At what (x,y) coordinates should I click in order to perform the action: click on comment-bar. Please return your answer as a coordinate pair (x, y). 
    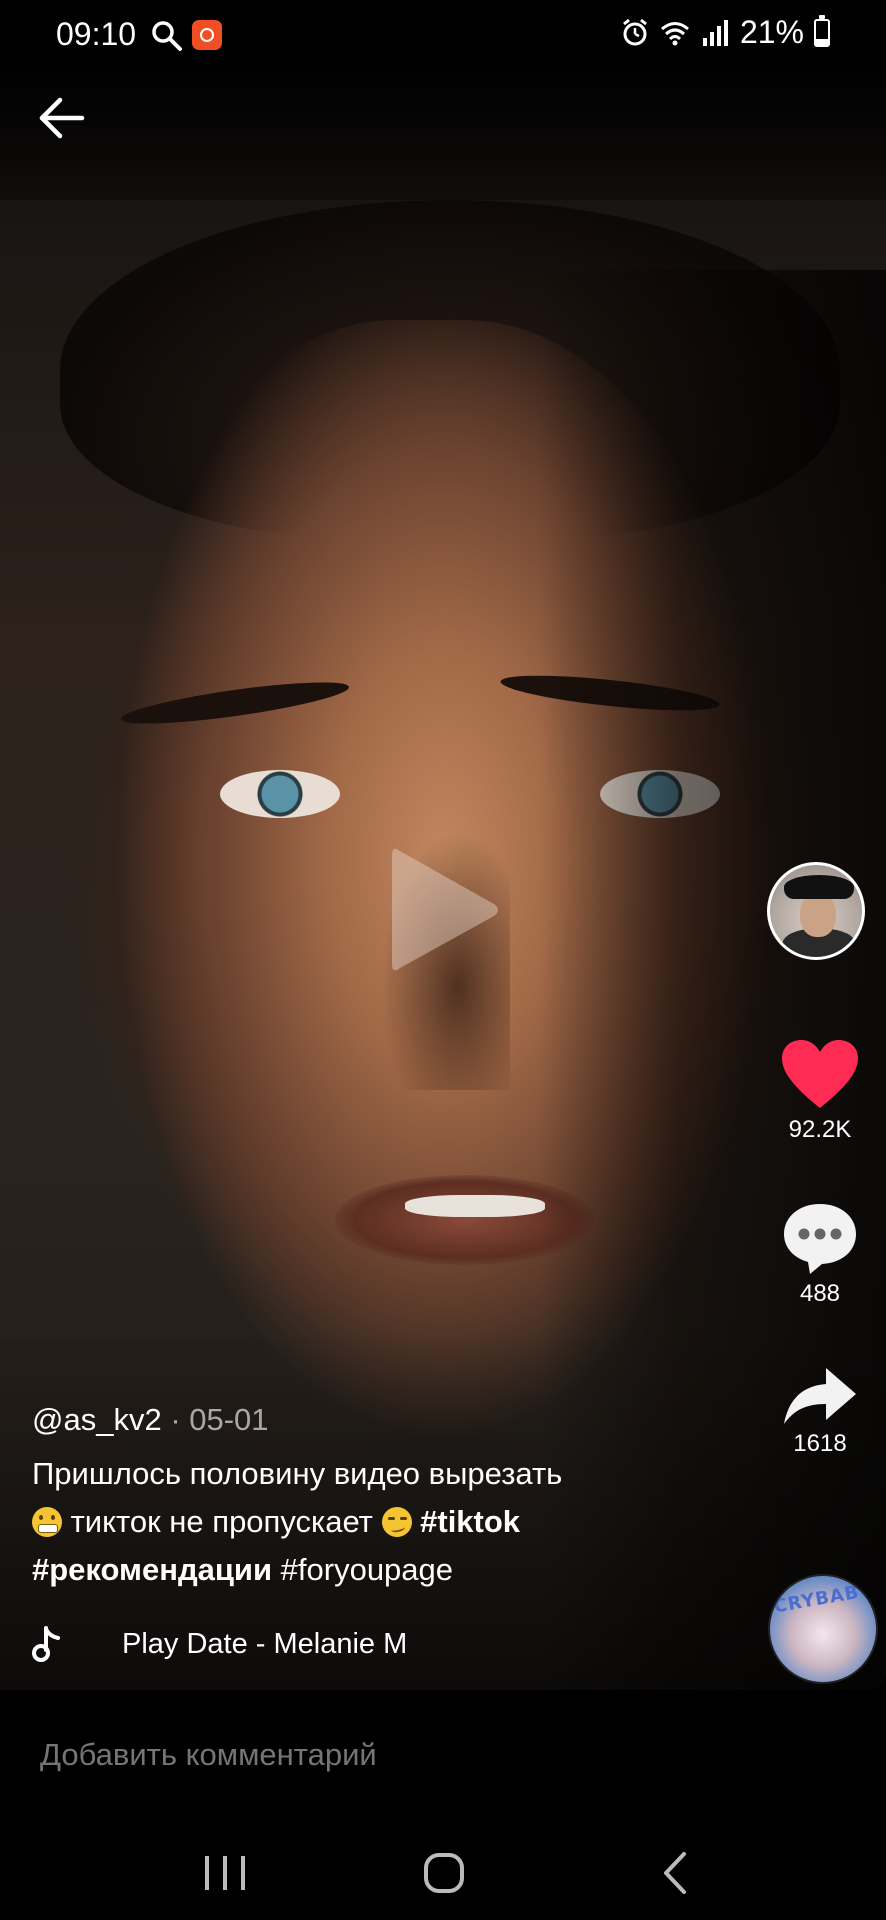
    Looking at the image, I should click on (443, 1755).